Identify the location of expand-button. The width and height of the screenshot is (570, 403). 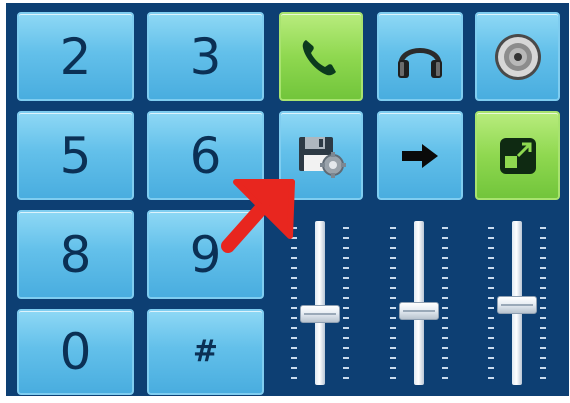
(517, 155).